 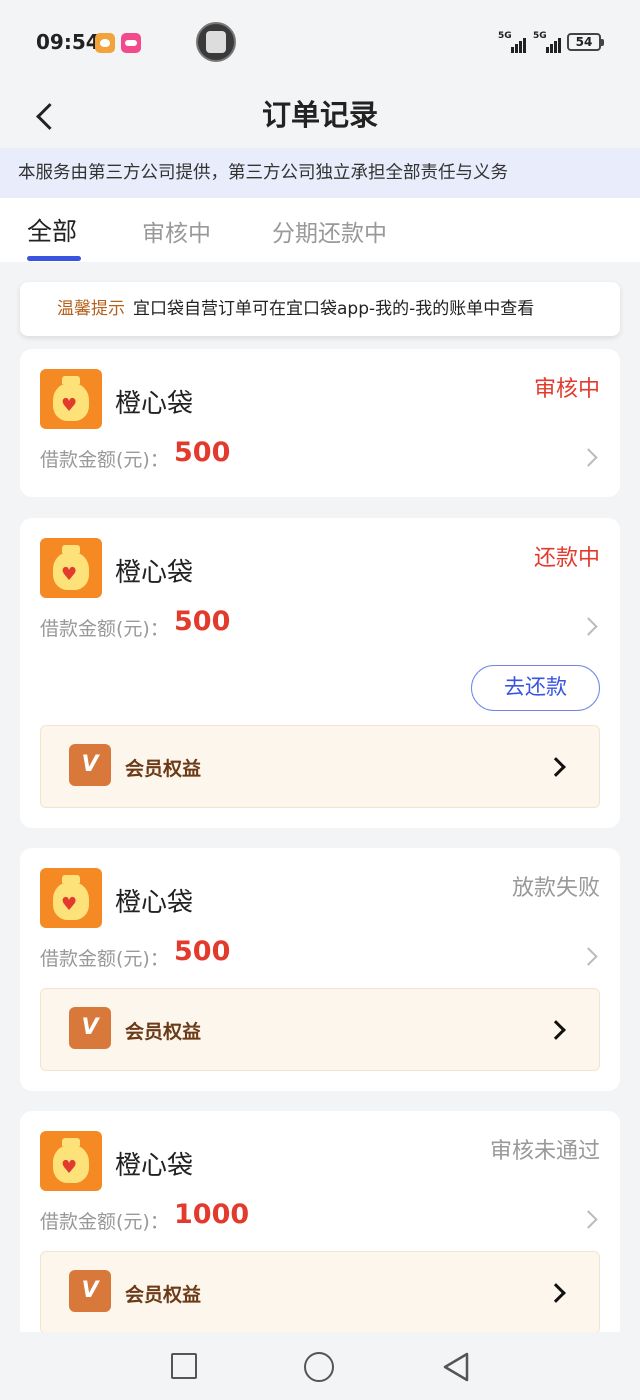 I want to click on bilibili-app-icon, so click(x=131, y=43).